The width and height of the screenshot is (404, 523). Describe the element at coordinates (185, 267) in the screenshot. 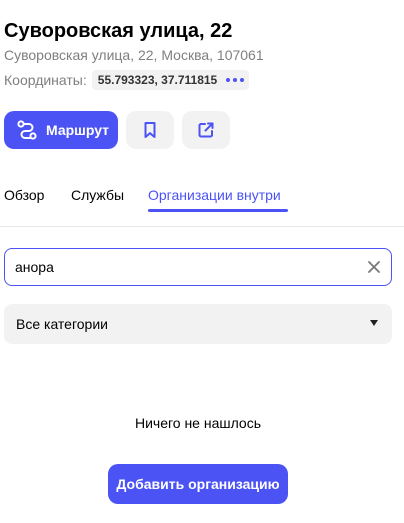

I see `search-input` at that location.